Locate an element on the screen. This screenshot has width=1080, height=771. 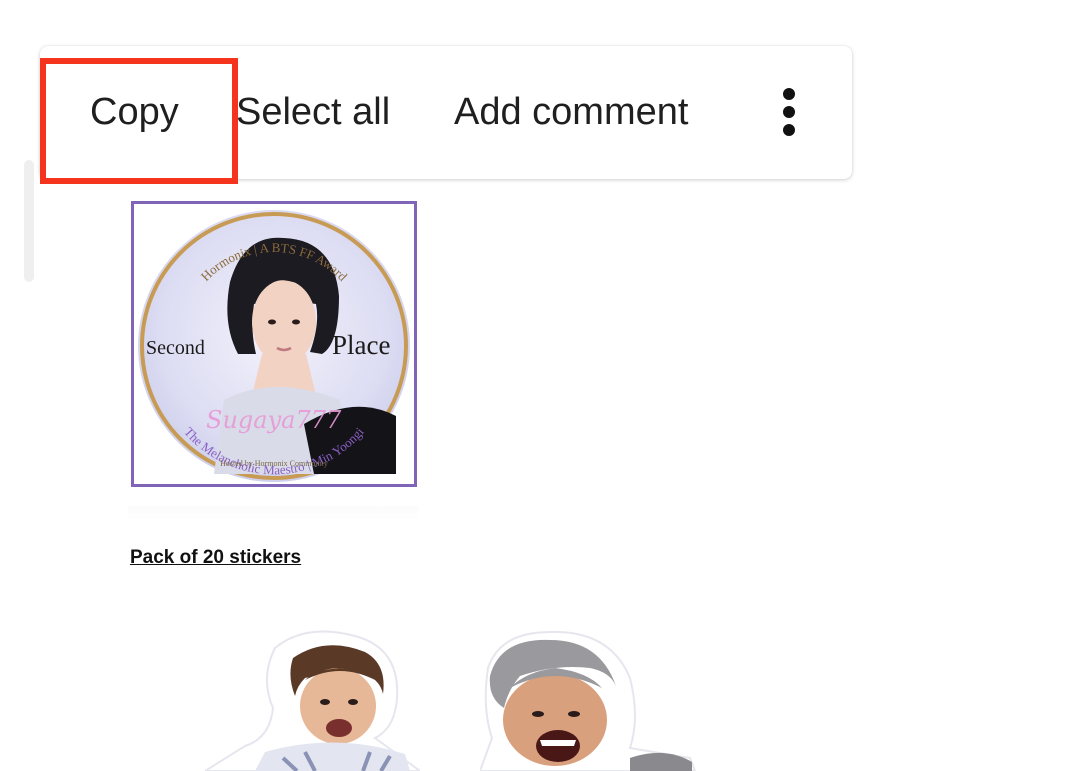
stickers-heading: Pack of 20 stickers is located at coordinates (215, 558).